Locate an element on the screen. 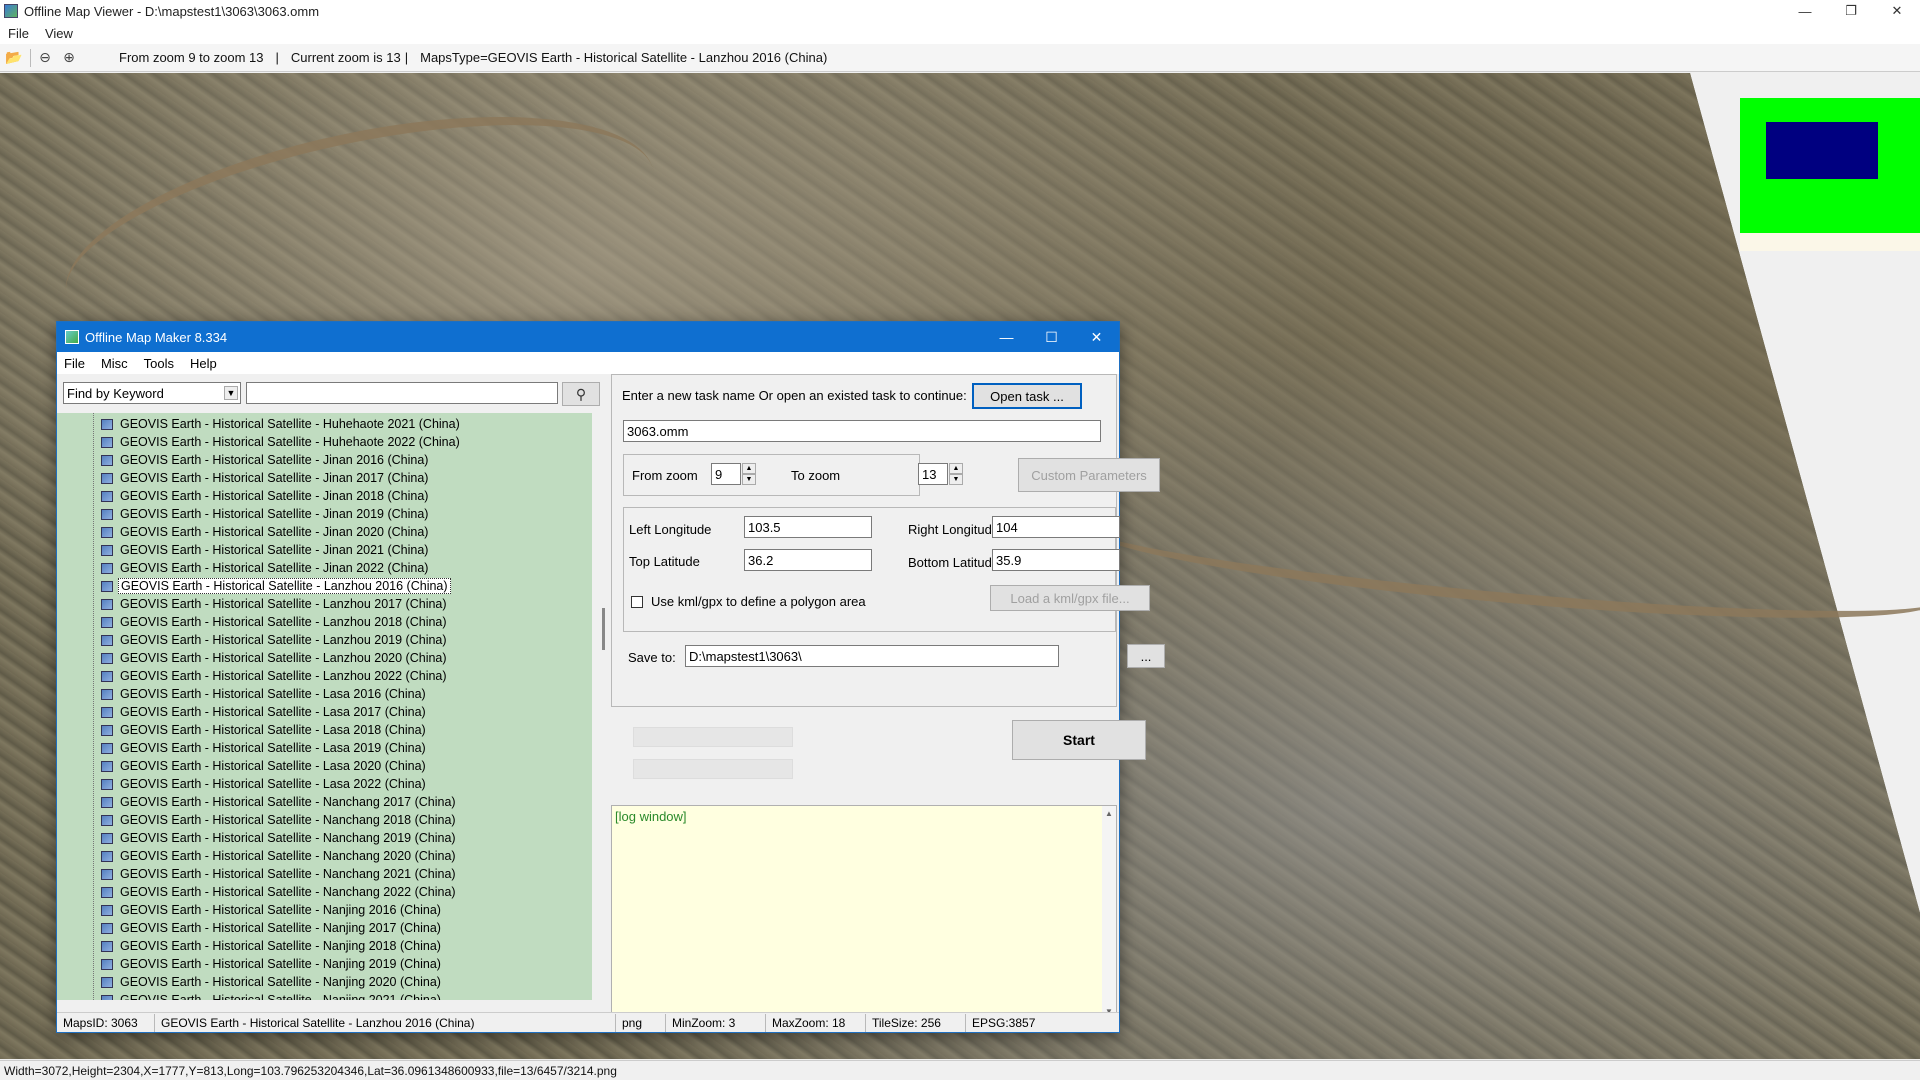 The height and width of the screenshot is (1080, 1920). top-latitude-input: 36.2 is located at coordinates (808, 560).